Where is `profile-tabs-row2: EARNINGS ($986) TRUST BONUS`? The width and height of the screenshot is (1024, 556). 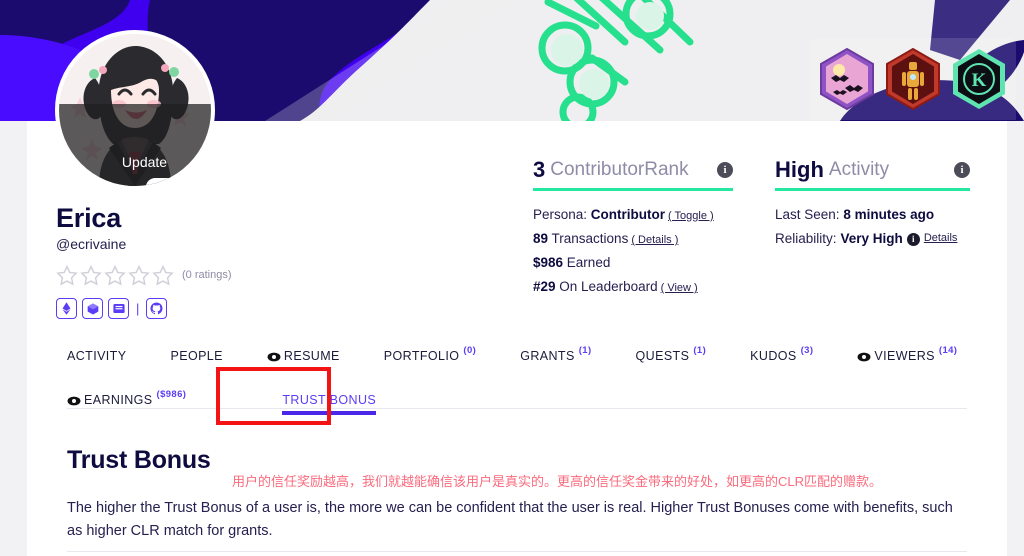 profile-tabs-row2: EARNINGS ($986) TRUST BONUS is located at coordinates (517, 403).